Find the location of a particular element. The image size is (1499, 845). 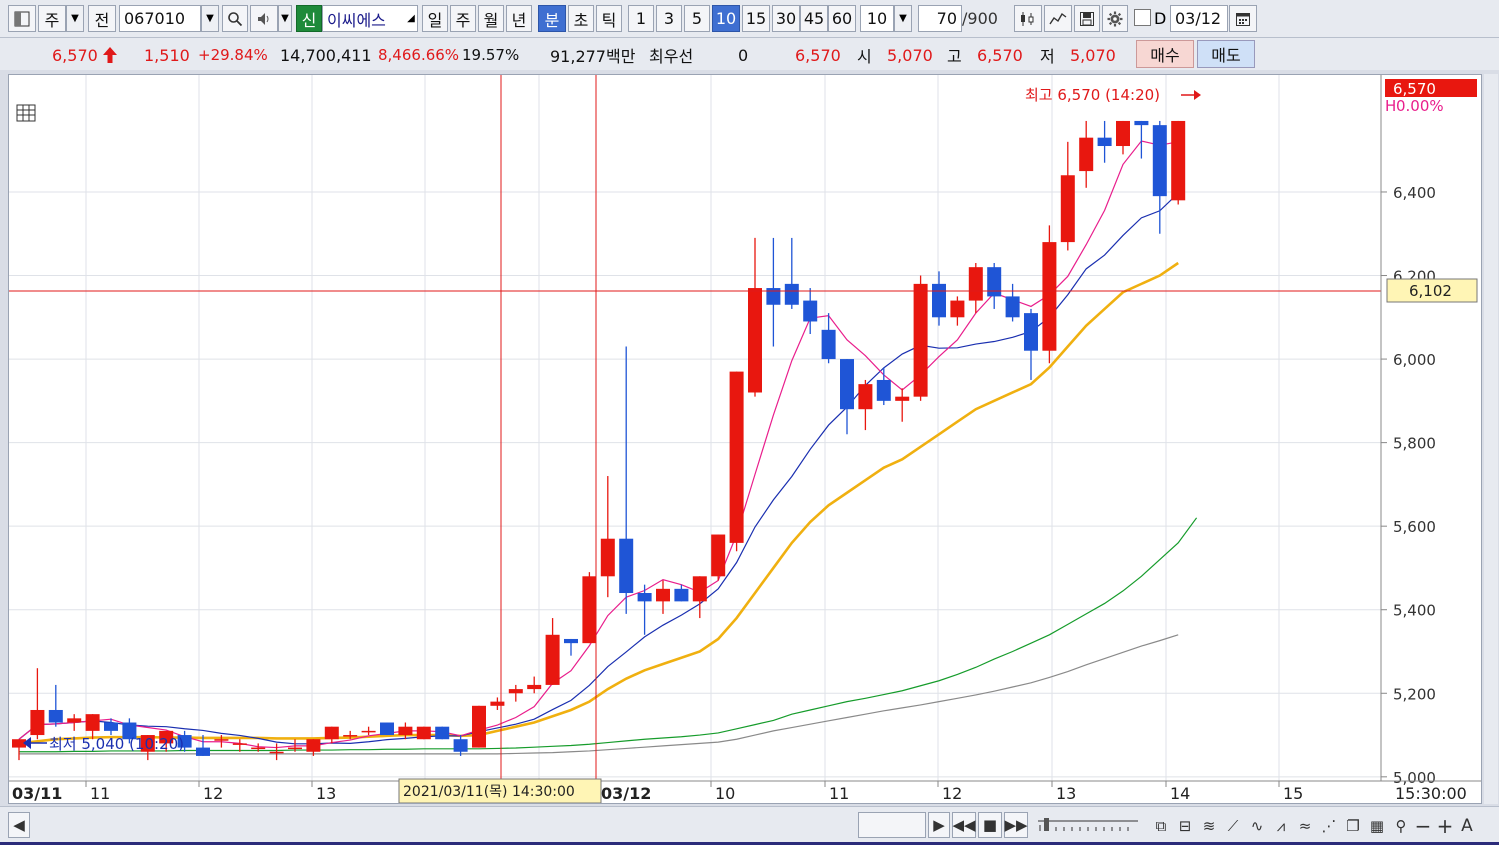

interval-5-button: 5 is located at coordinates (697, 18).